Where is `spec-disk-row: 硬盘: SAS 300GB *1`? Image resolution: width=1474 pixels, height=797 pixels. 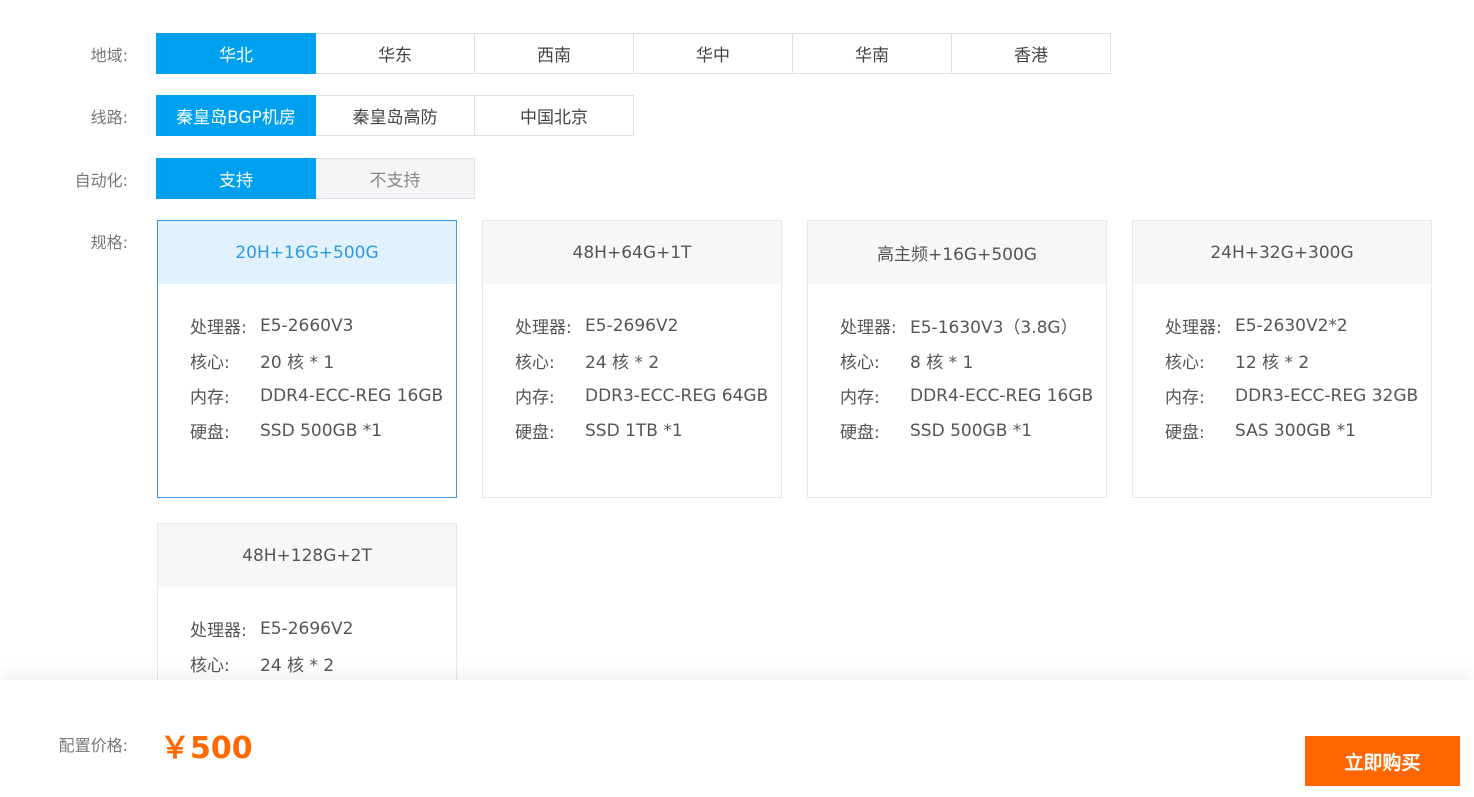 spec-disk-row: 硬盘: SAS 300GB *1 is located at coordinates (1298, 430).